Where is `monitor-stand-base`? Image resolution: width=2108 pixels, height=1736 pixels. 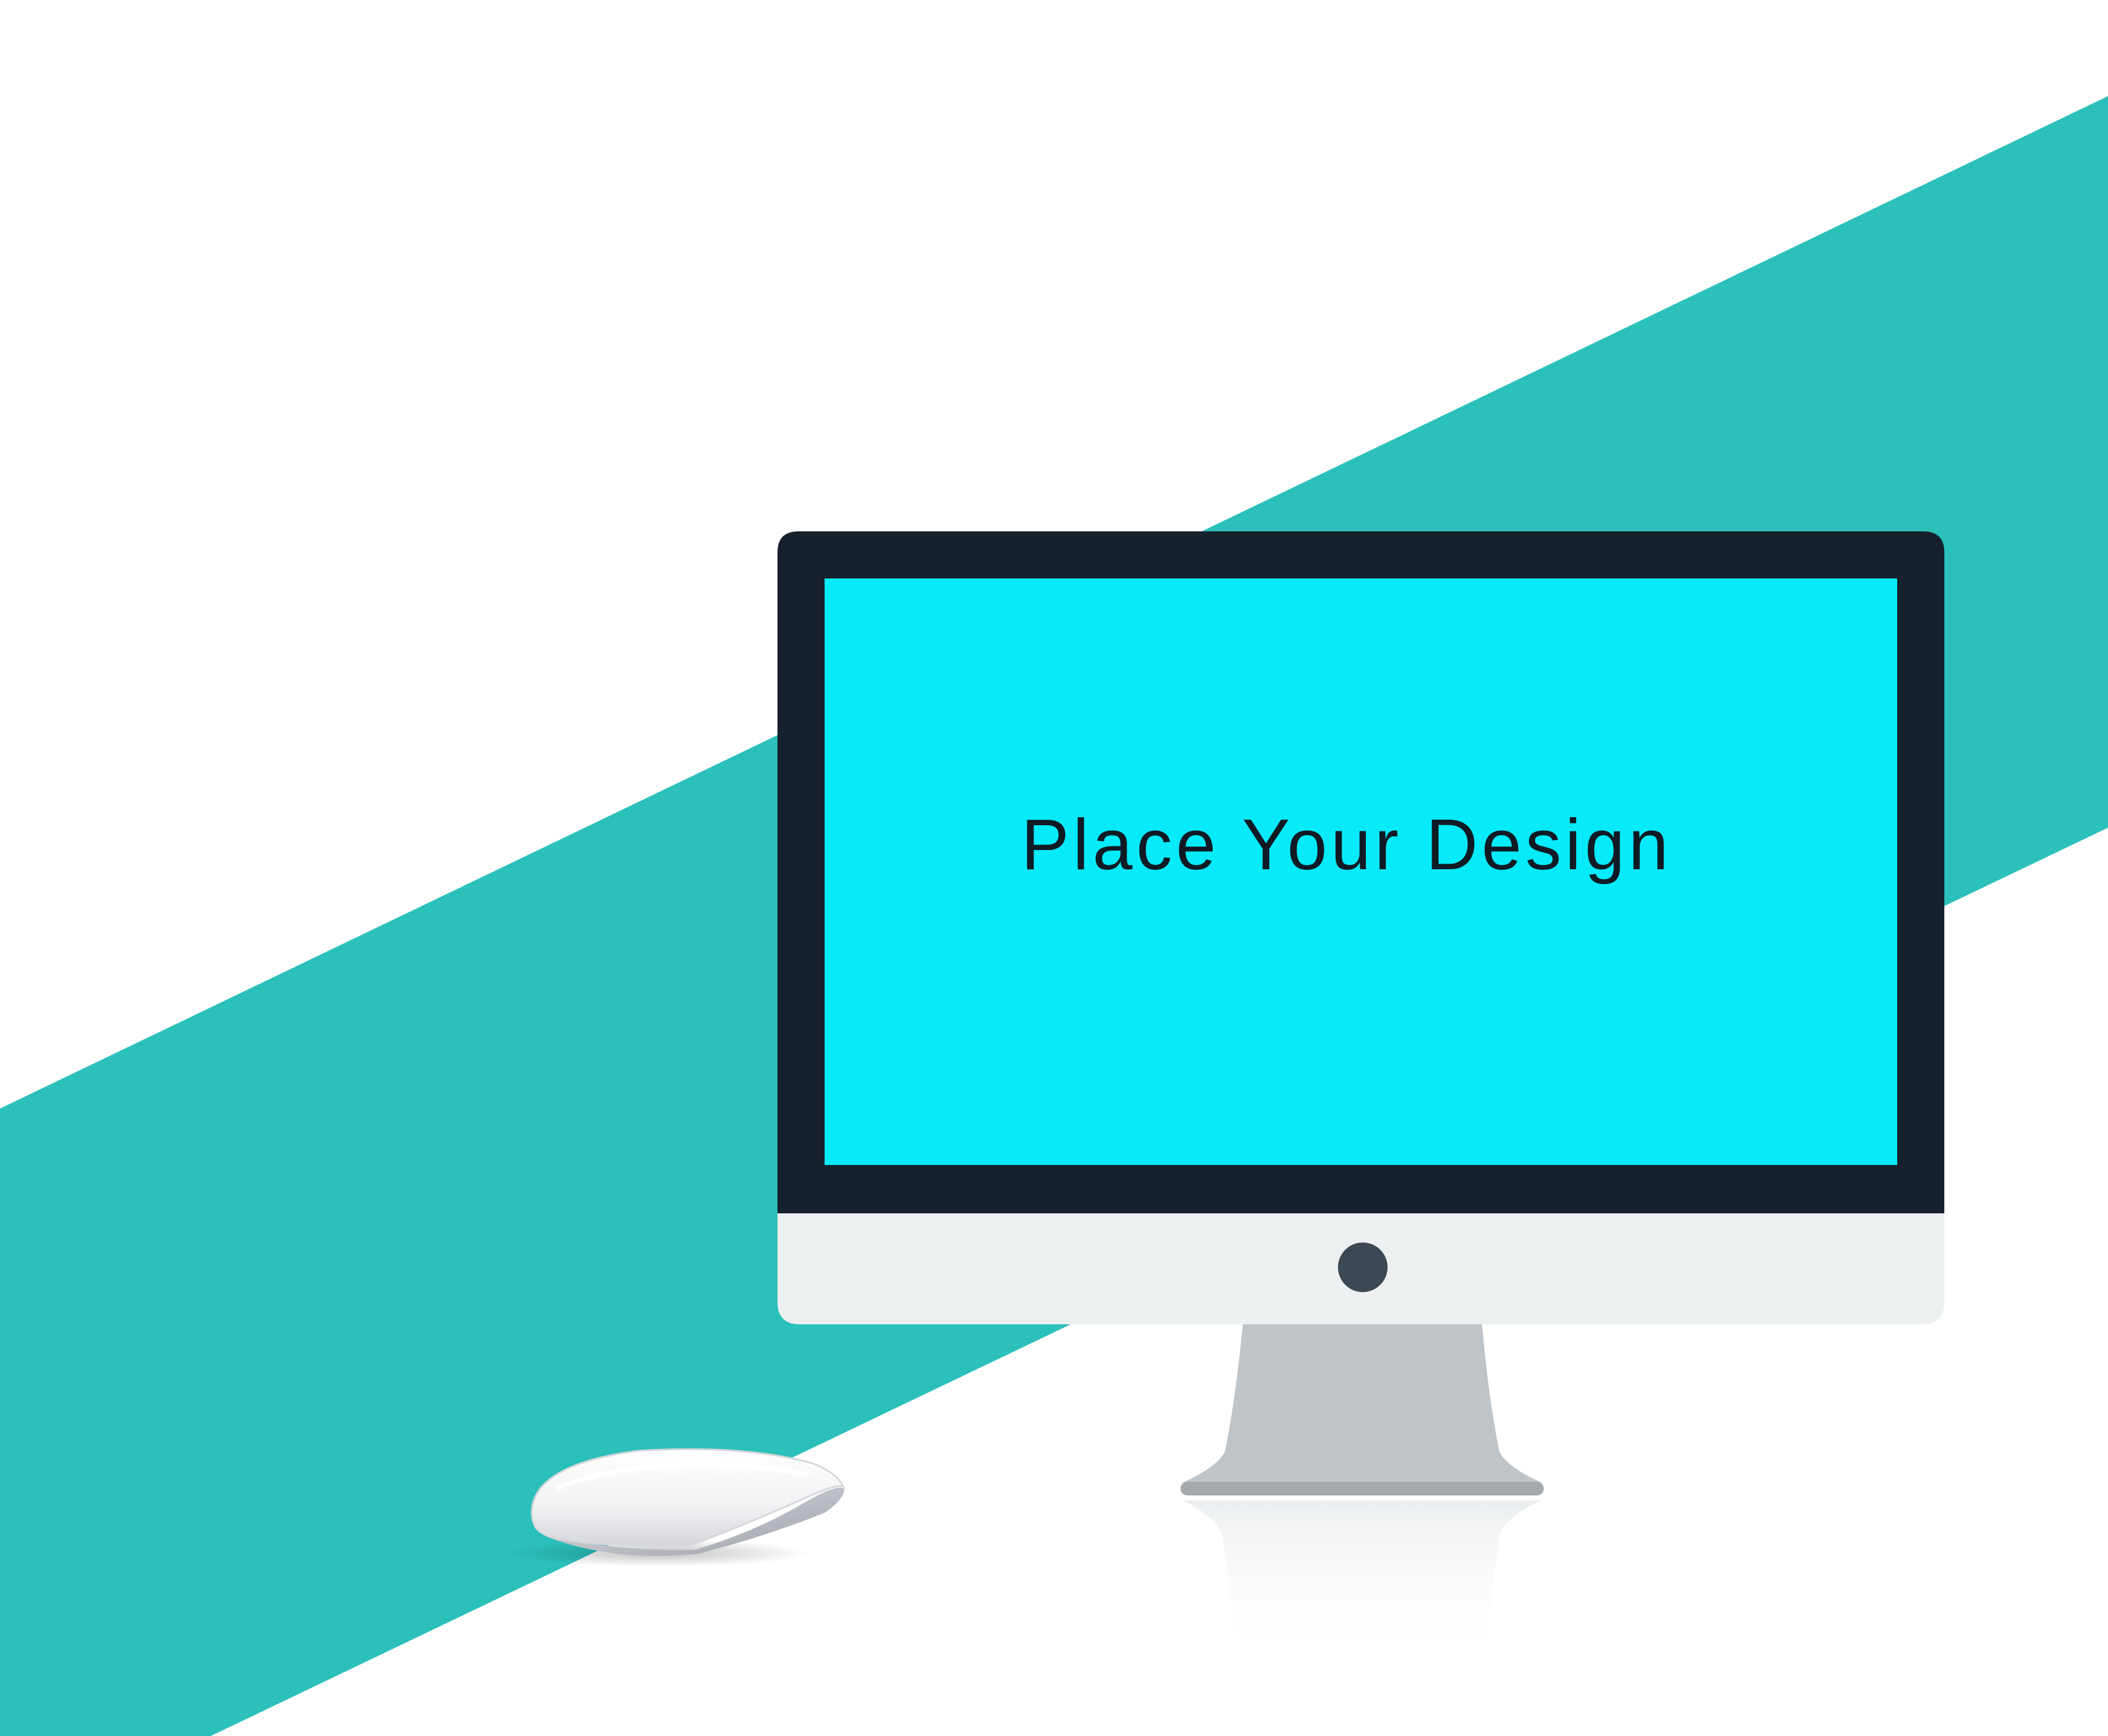
monitor-stand-base is located at coordinates (1362, 1488).